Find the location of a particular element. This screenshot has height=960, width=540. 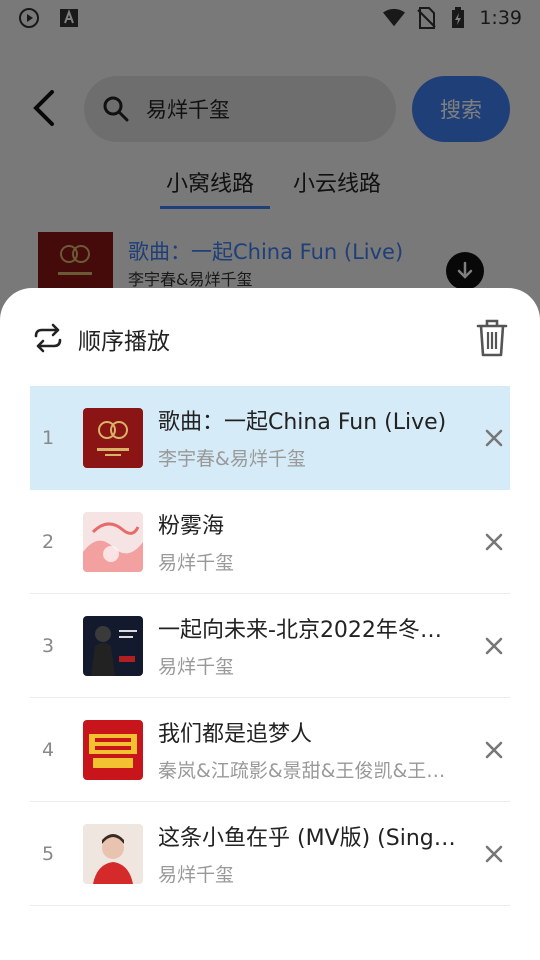

item-title: 歌曲：一起China Fun (Live) is located at coordinates (302, 422).